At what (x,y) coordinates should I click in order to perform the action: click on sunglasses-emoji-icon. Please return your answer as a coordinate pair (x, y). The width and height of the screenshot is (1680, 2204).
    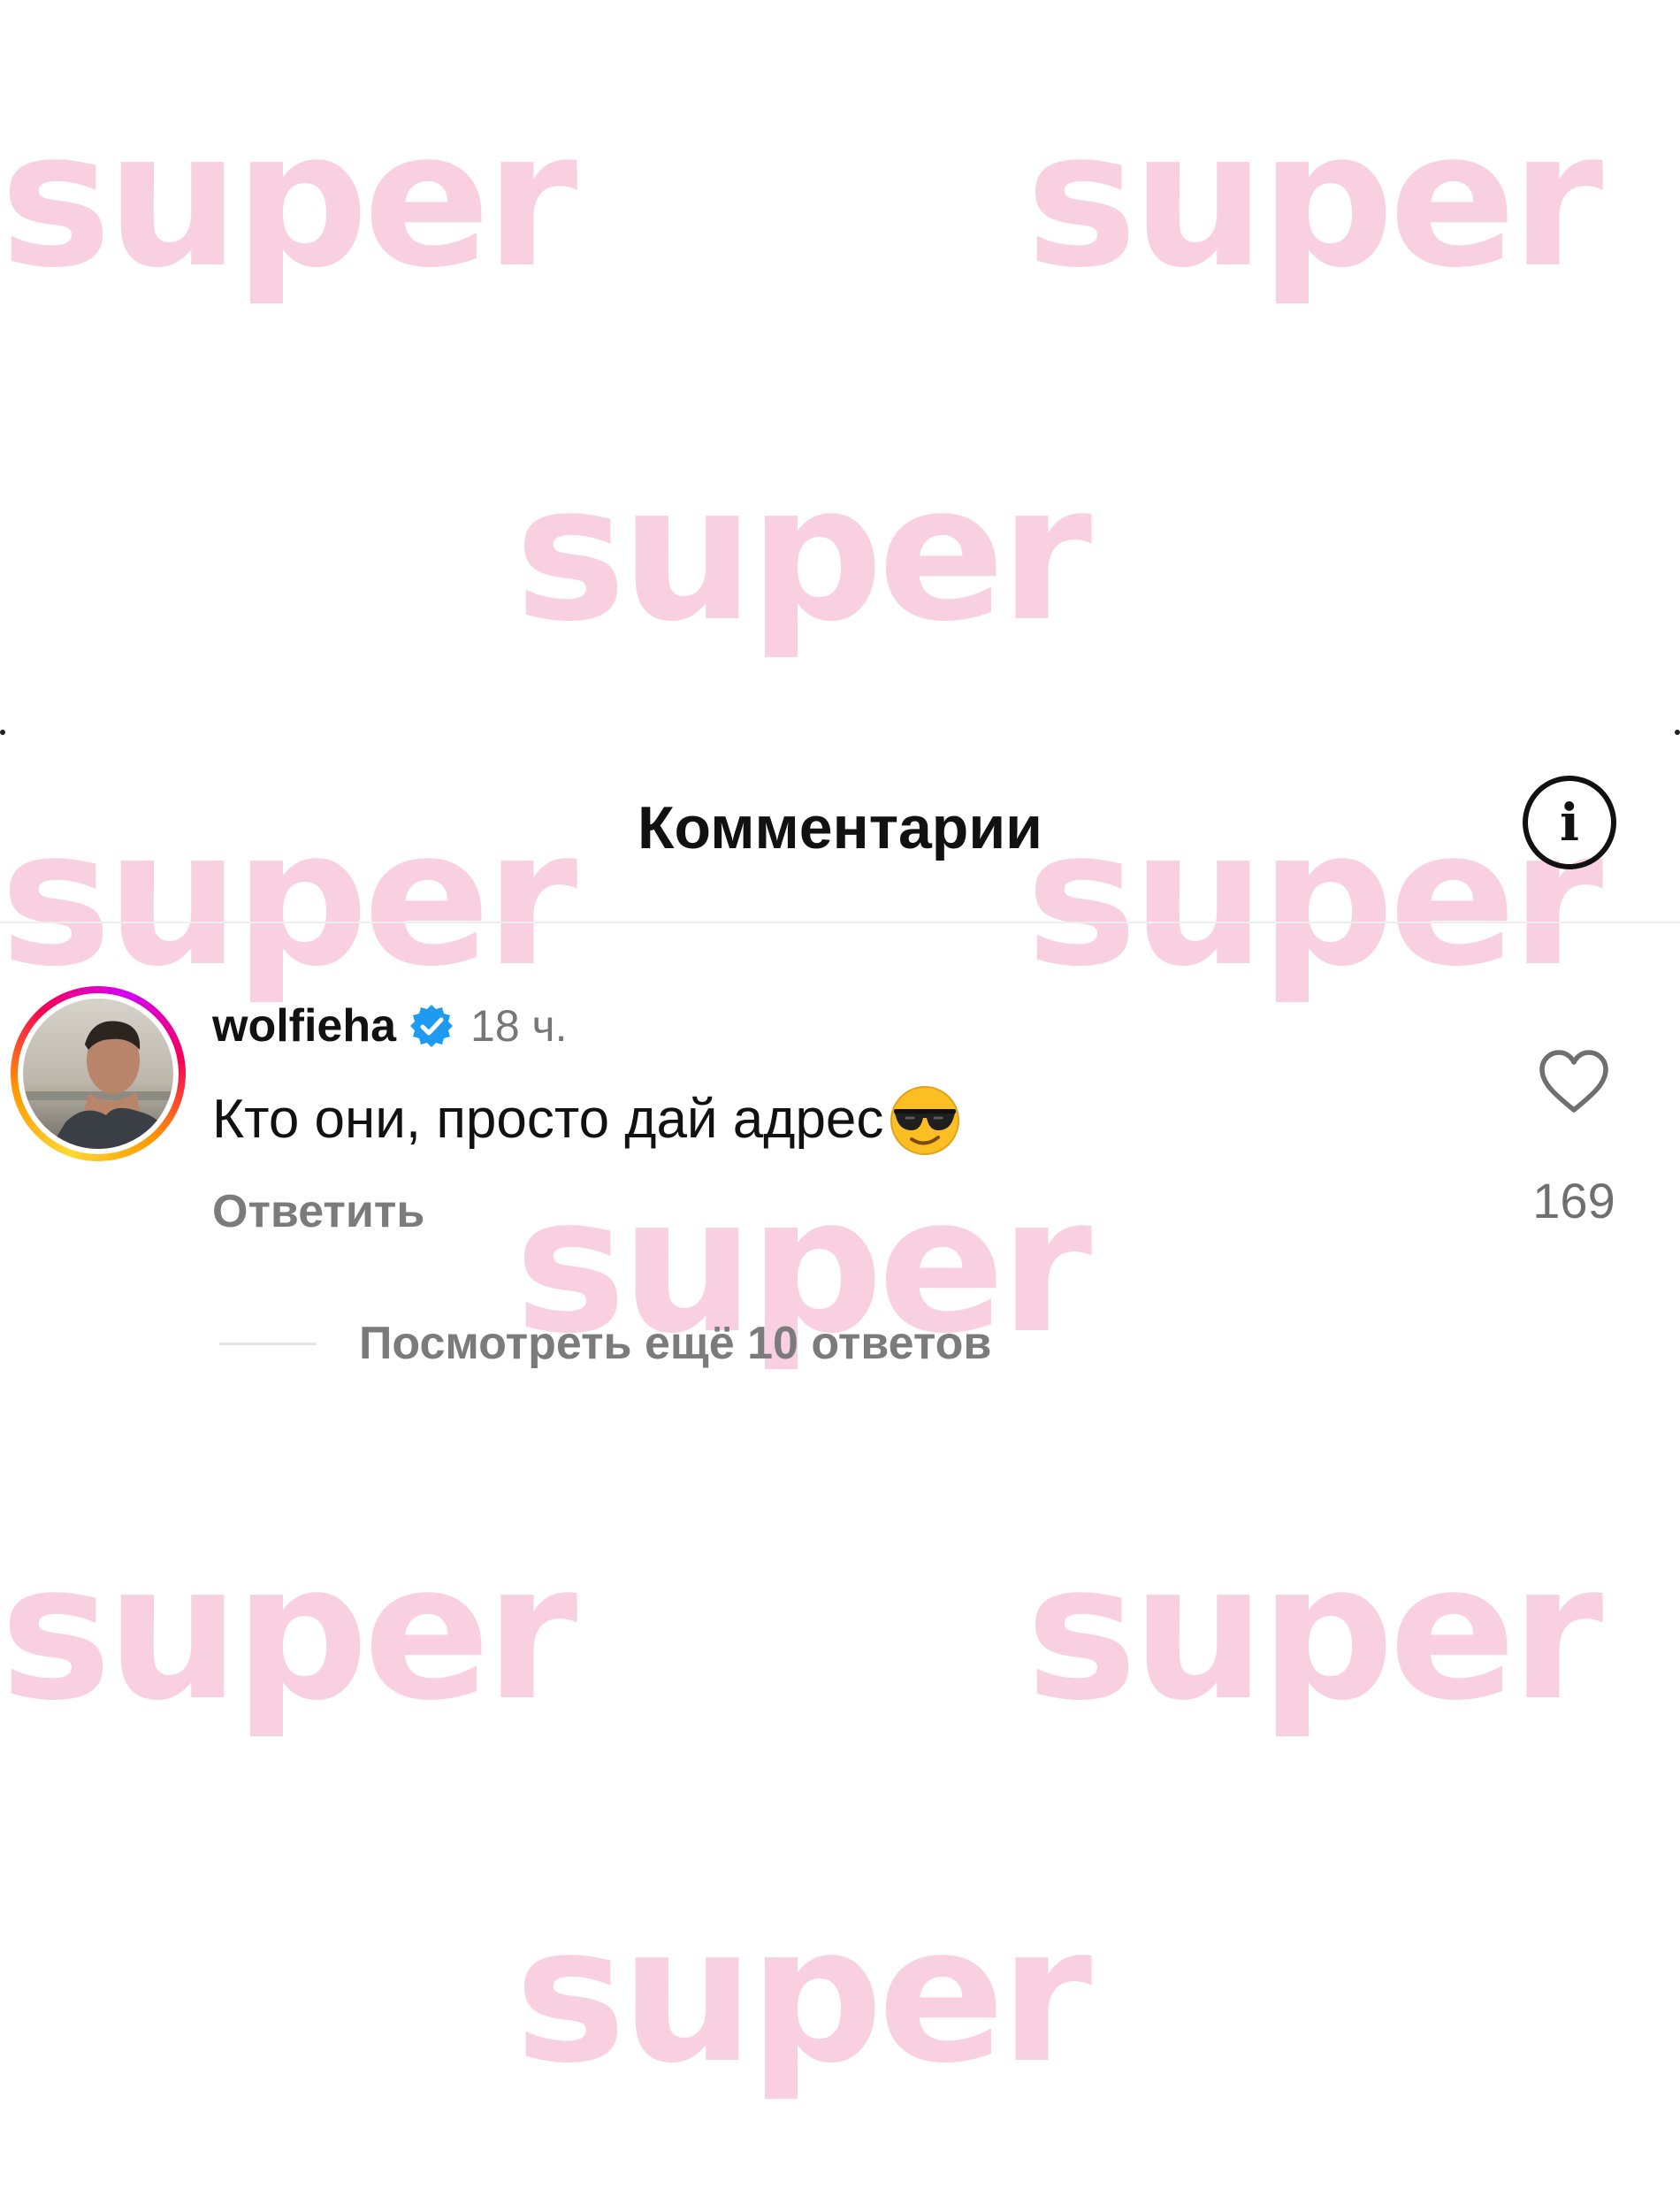
    Looking at the image, I should click on (925, 1119).